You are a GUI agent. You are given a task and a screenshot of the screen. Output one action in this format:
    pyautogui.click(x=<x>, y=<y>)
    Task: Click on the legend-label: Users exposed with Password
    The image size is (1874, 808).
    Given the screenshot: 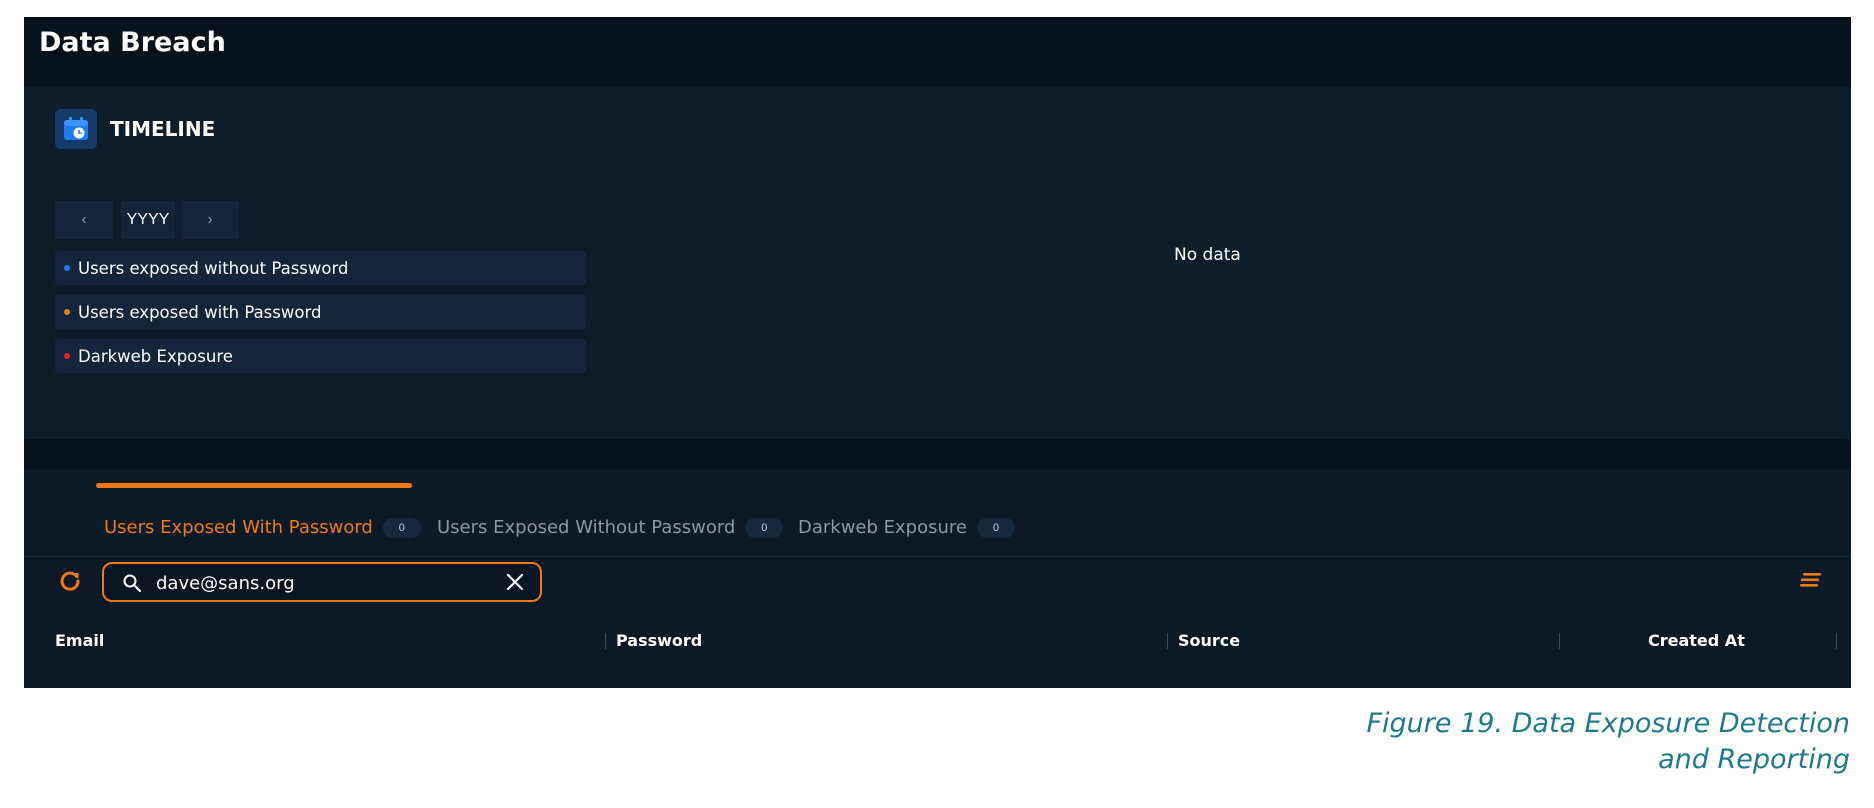 What is the action you would take?
    pyautogui.click(x=200, y=312)
    